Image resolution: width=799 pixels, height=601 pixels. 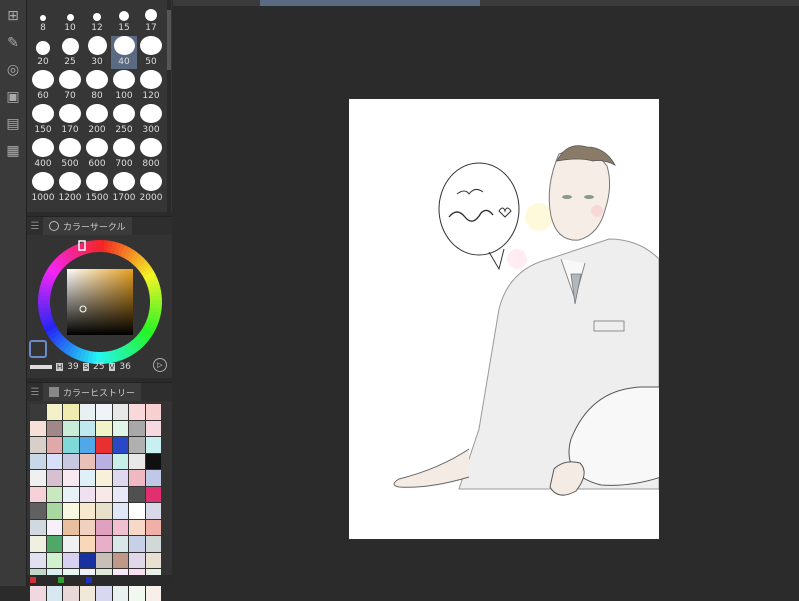 What do you see at coordinates (72, 367) in the screenshot?
I see `h-value: 39` at bounding box center [72, 367].